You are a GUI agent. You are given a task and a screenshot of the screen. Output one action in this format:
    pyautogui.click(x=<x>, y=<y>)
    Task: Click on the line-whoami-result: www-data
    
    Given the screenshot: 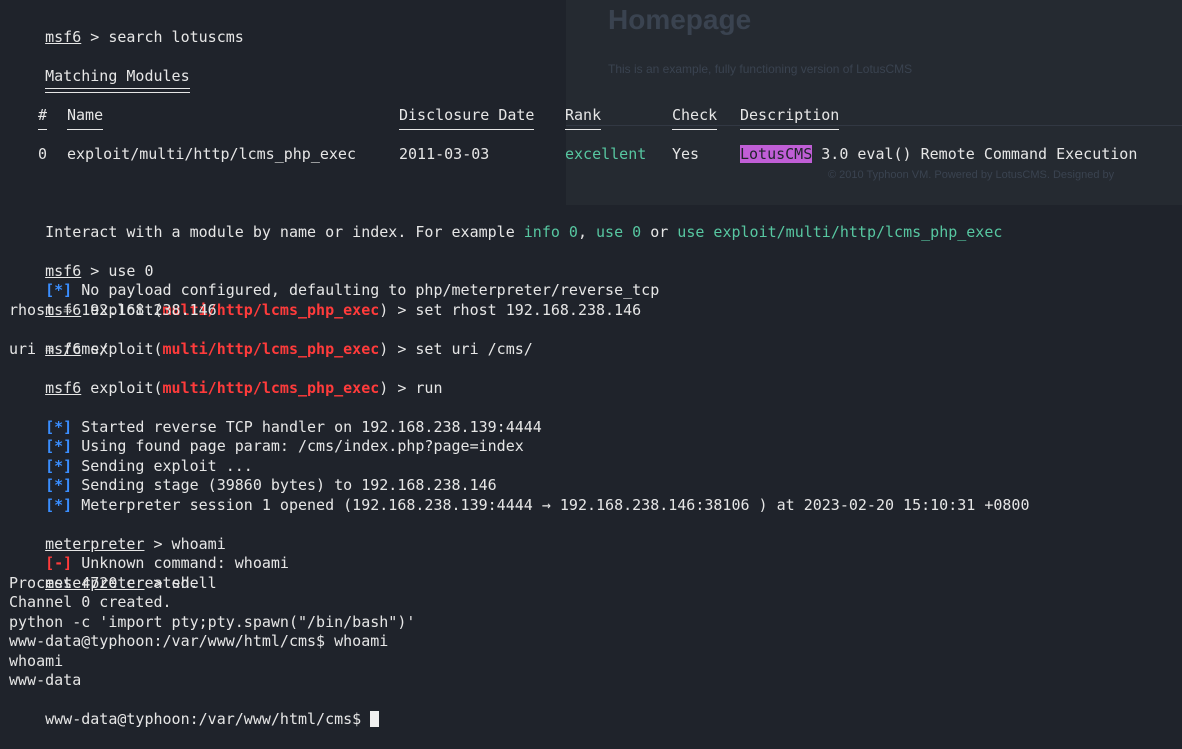 What is the action you would take?
    pyautogui.click(x=45, y=680)
    